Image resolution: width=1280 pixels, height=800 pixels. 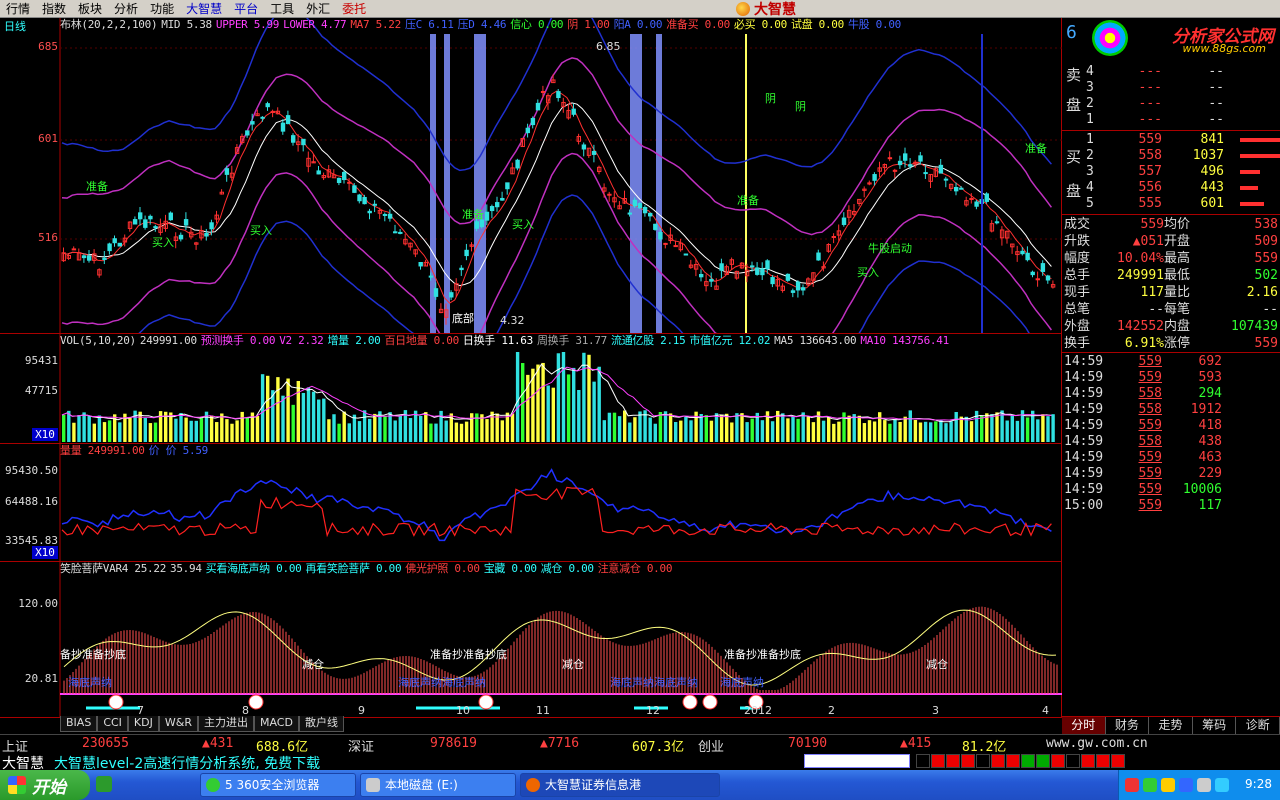 I want to click on indicator-value: 249991.00, so click(x=168, y=340).